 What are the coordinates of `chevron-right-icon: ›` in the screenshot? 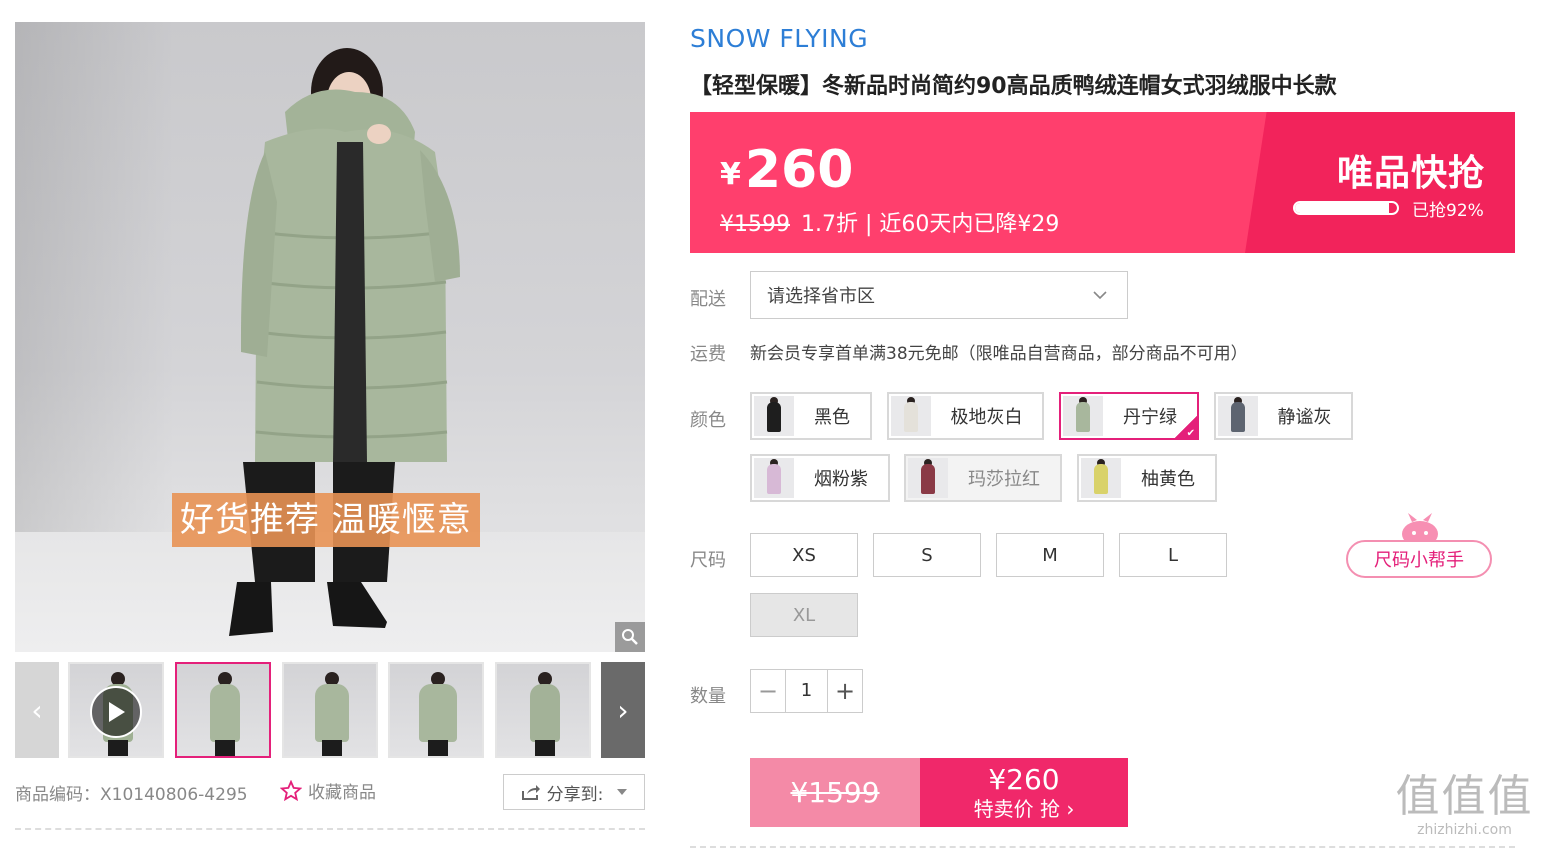 It's located at (623, 710).